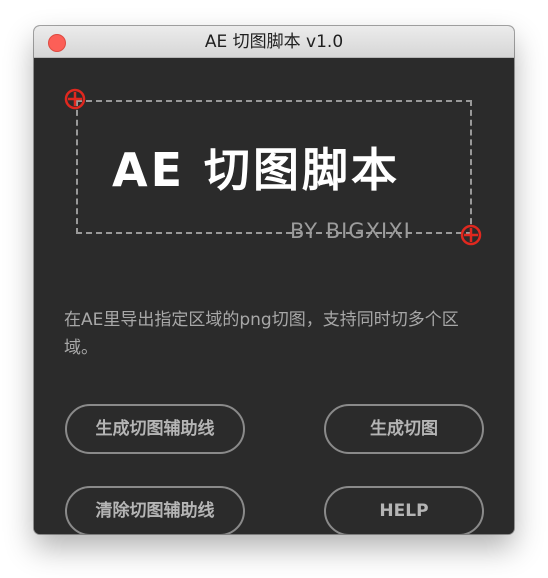 This screenshot has width=548, height=578. What do you see at coordinates (350, 231) in the screenshot?
I see `logo-byline: BY BIGXIXI` at bounding box center [350, 231].